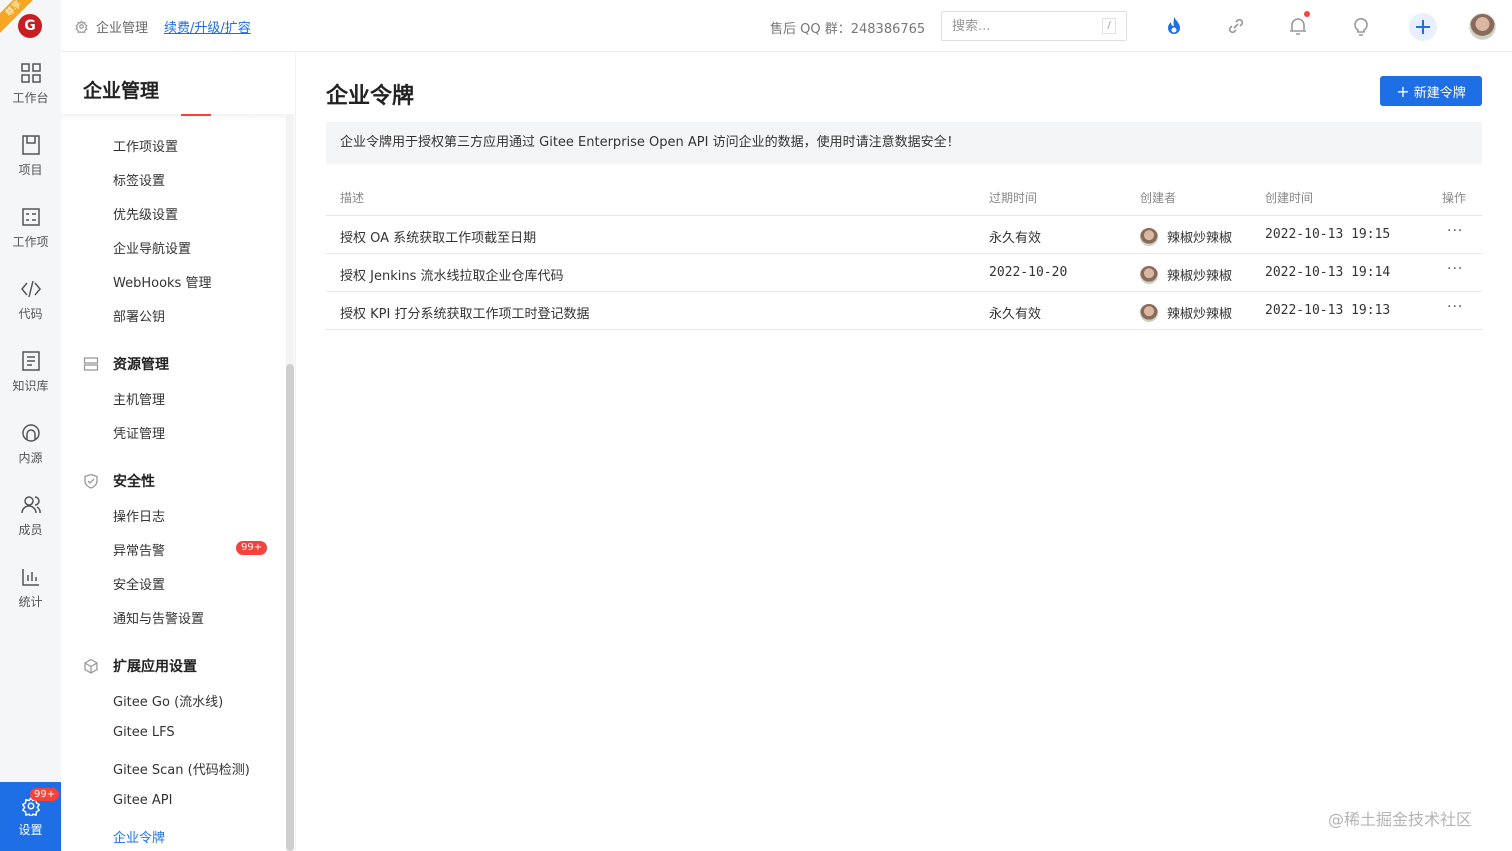 This screenshot has height=851, width=1512. What do you see at coordinates (1439, 93) in the screenshot?
I see `new-token-label: 新建令牌` at bounding box center [1439, 93].